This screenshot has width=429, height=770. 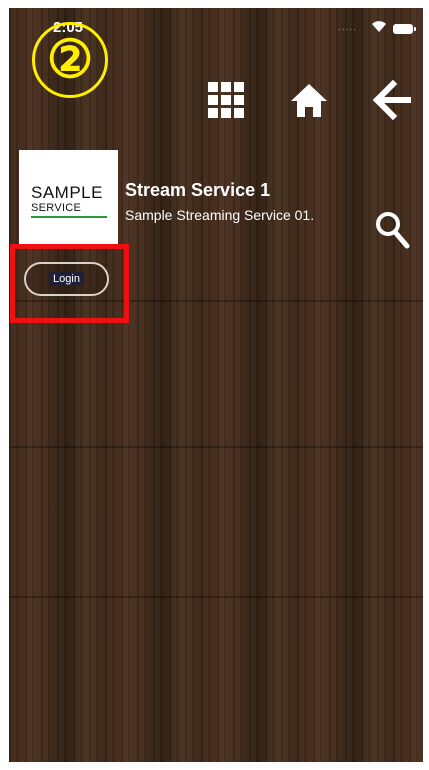 What do you see at coordinates (69, 217) in the screenshot?
I see `logo-underline` at bounding box center [69, 217].